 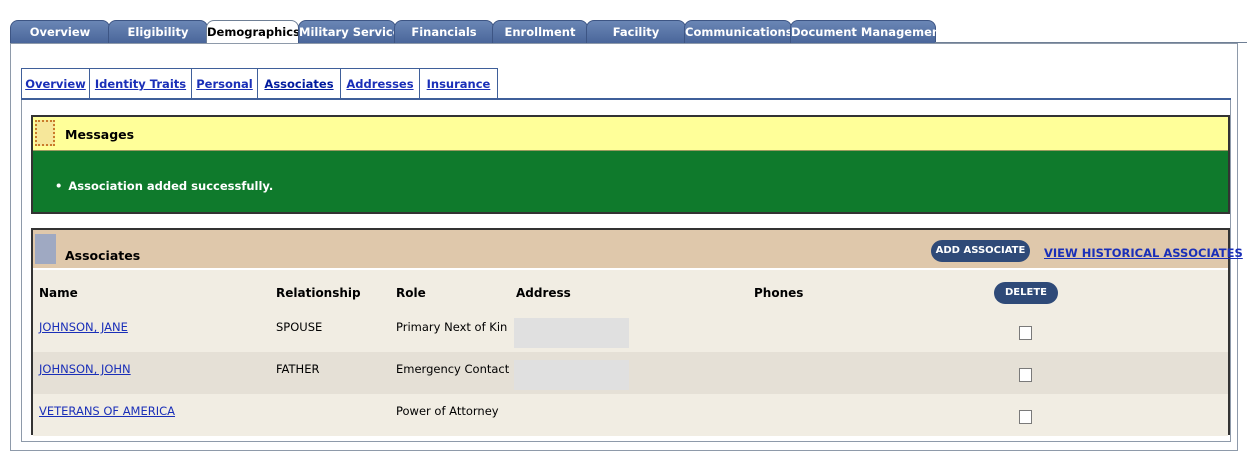 What do you see at coordinates (630, 331) in the screenshot?
I see `table-row: JOHNSON, JANE SPOUSE Primary Next of Kin` at bounding box center [630, 331].